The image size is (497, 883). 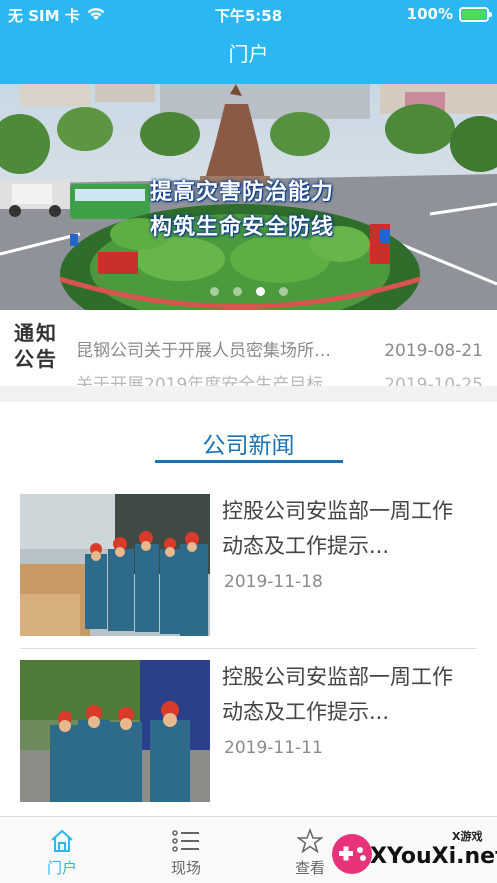 I want to click on news-divider, so click(x=248, y=648).